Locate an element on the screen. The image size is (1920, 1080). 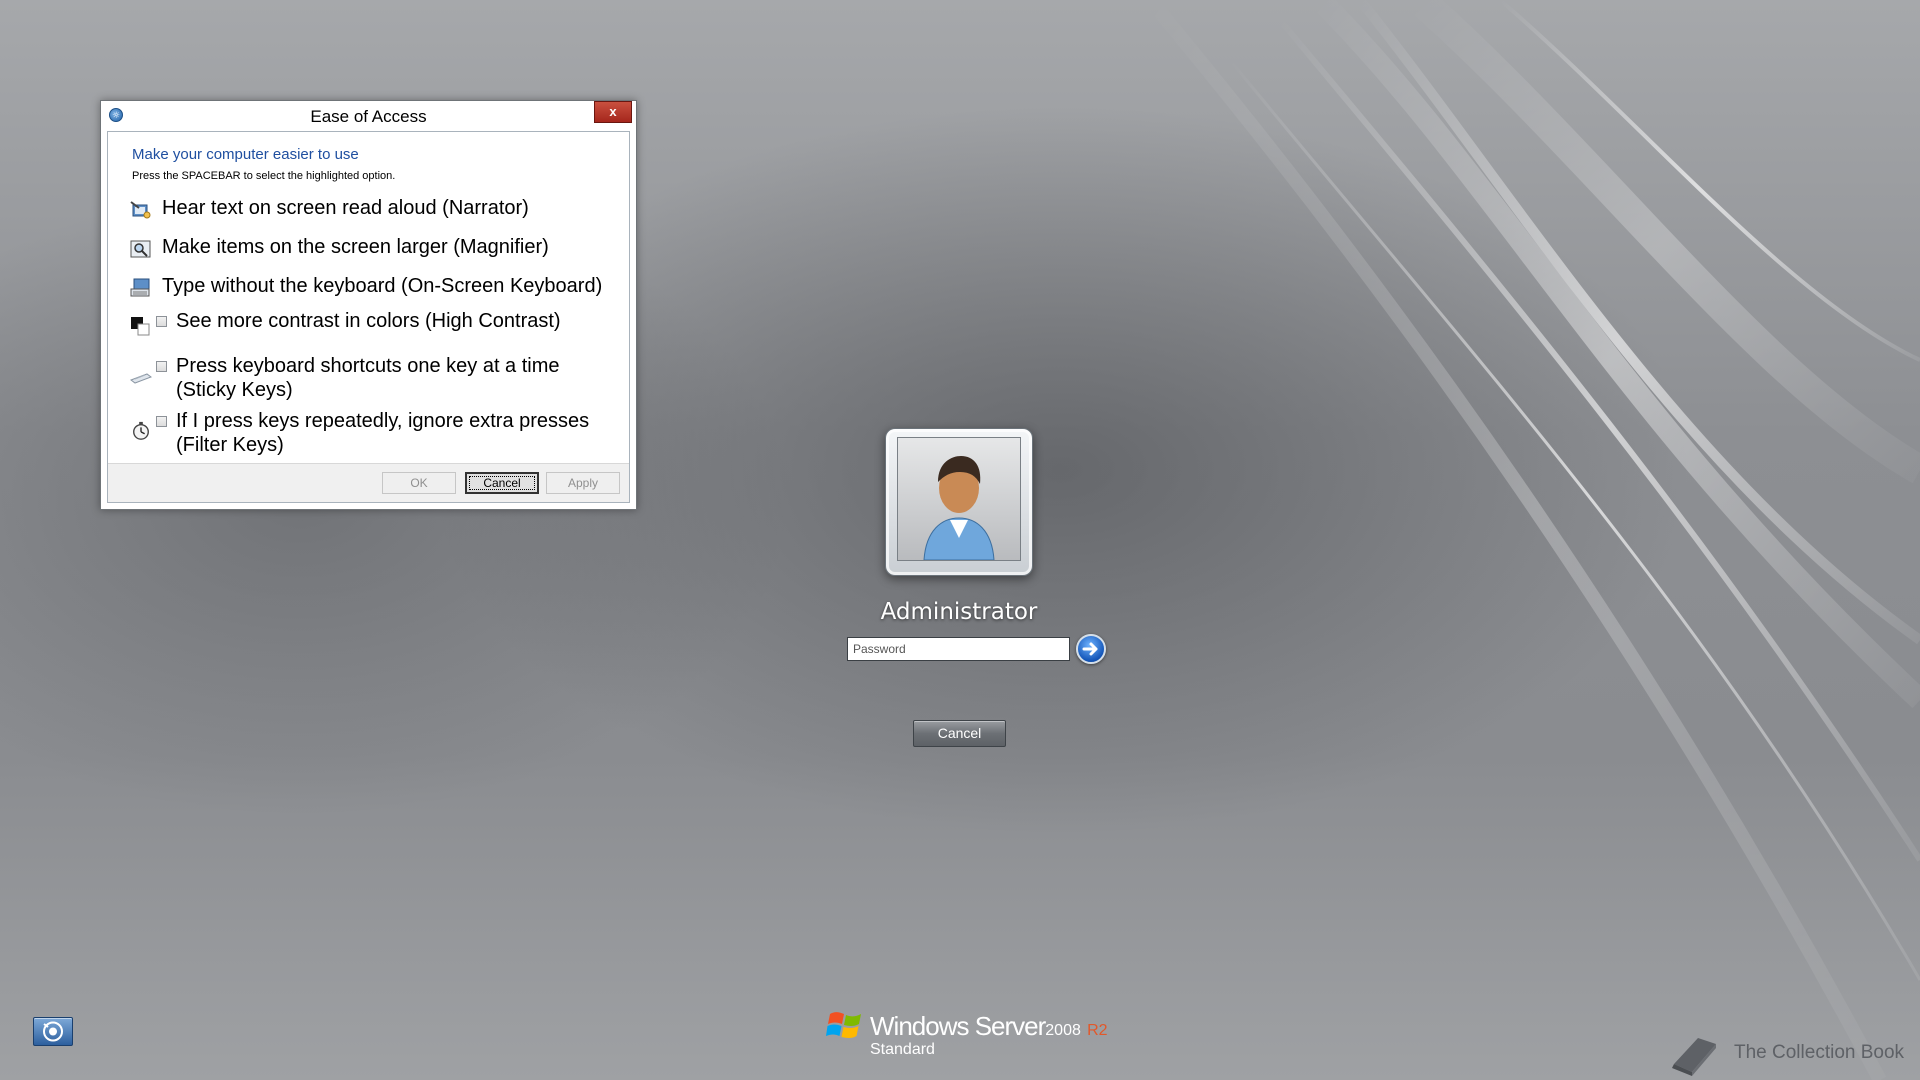
dialog-heading: Make your computer easier to use is located at coordinates (245, 154).